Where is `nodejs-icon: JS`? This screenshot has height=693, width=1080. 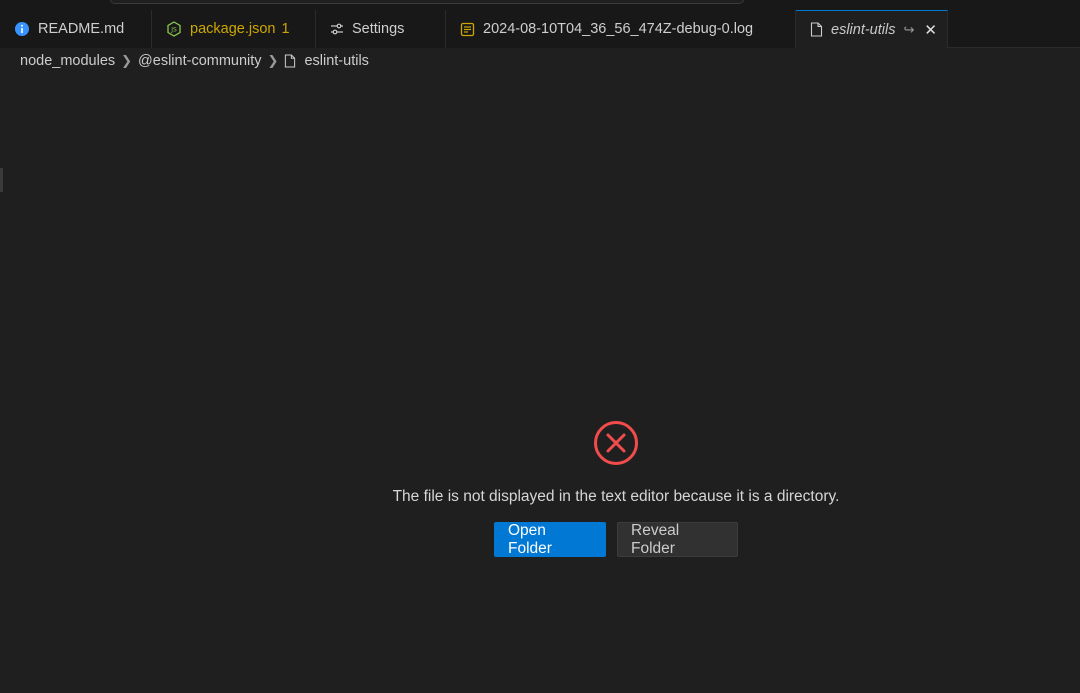
nodejs-icon: JS is located at coordinates (174, 29).